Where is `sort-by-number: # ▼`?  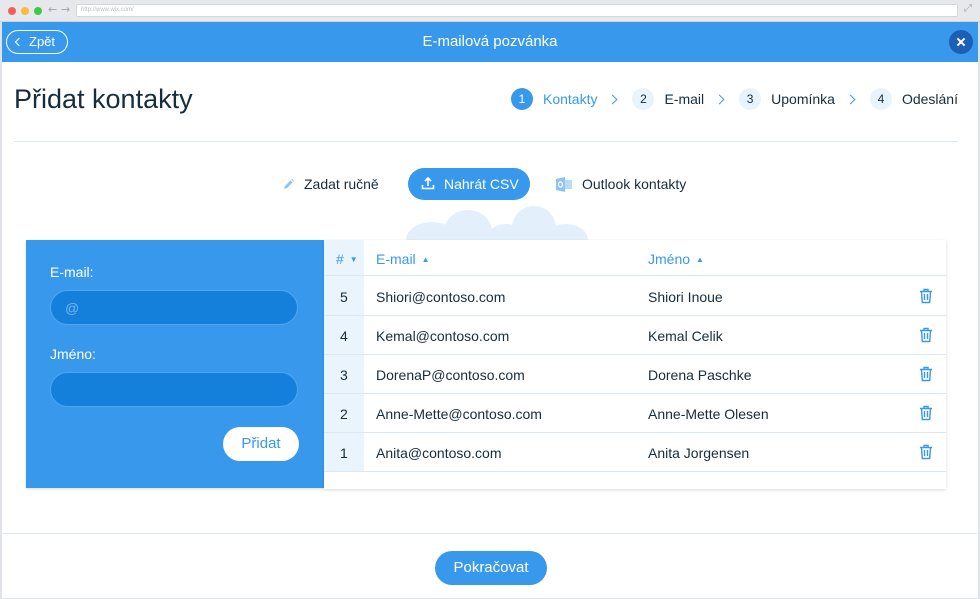 sort-by-number: # ▼ is located at coordinates (347, 258).